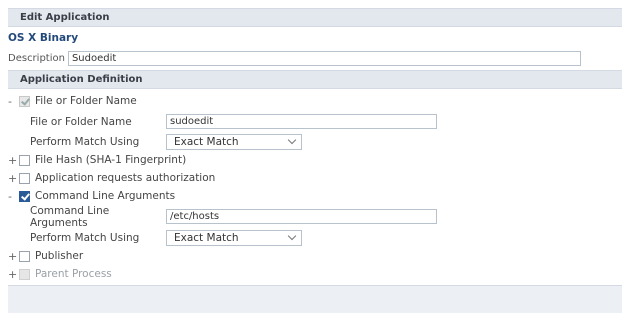 The image size is (624, 313). What do you see at coordinates (301, 121) in the screenshot?
I see `file-or-folder-input` at bounding box center [301, 121].